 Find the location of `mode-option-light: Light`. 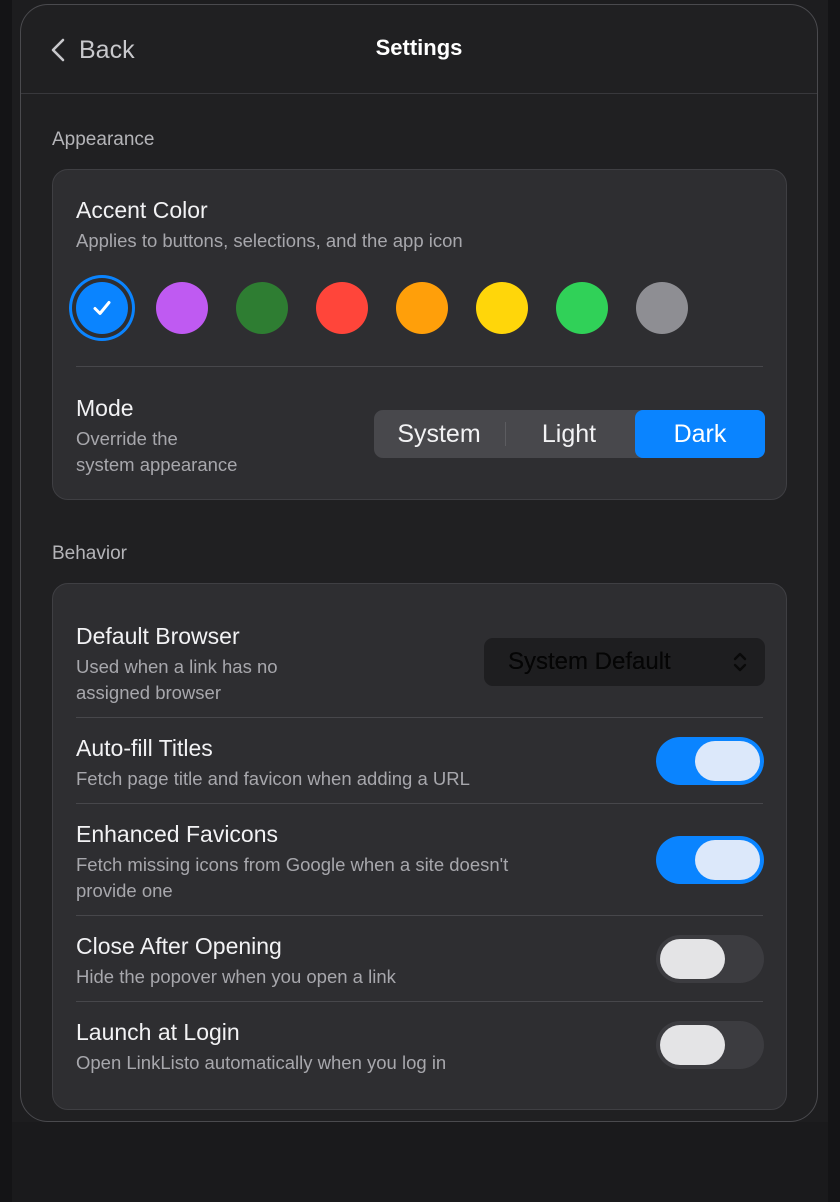

mode-option-light: Light is located at coordinates (569, 434).